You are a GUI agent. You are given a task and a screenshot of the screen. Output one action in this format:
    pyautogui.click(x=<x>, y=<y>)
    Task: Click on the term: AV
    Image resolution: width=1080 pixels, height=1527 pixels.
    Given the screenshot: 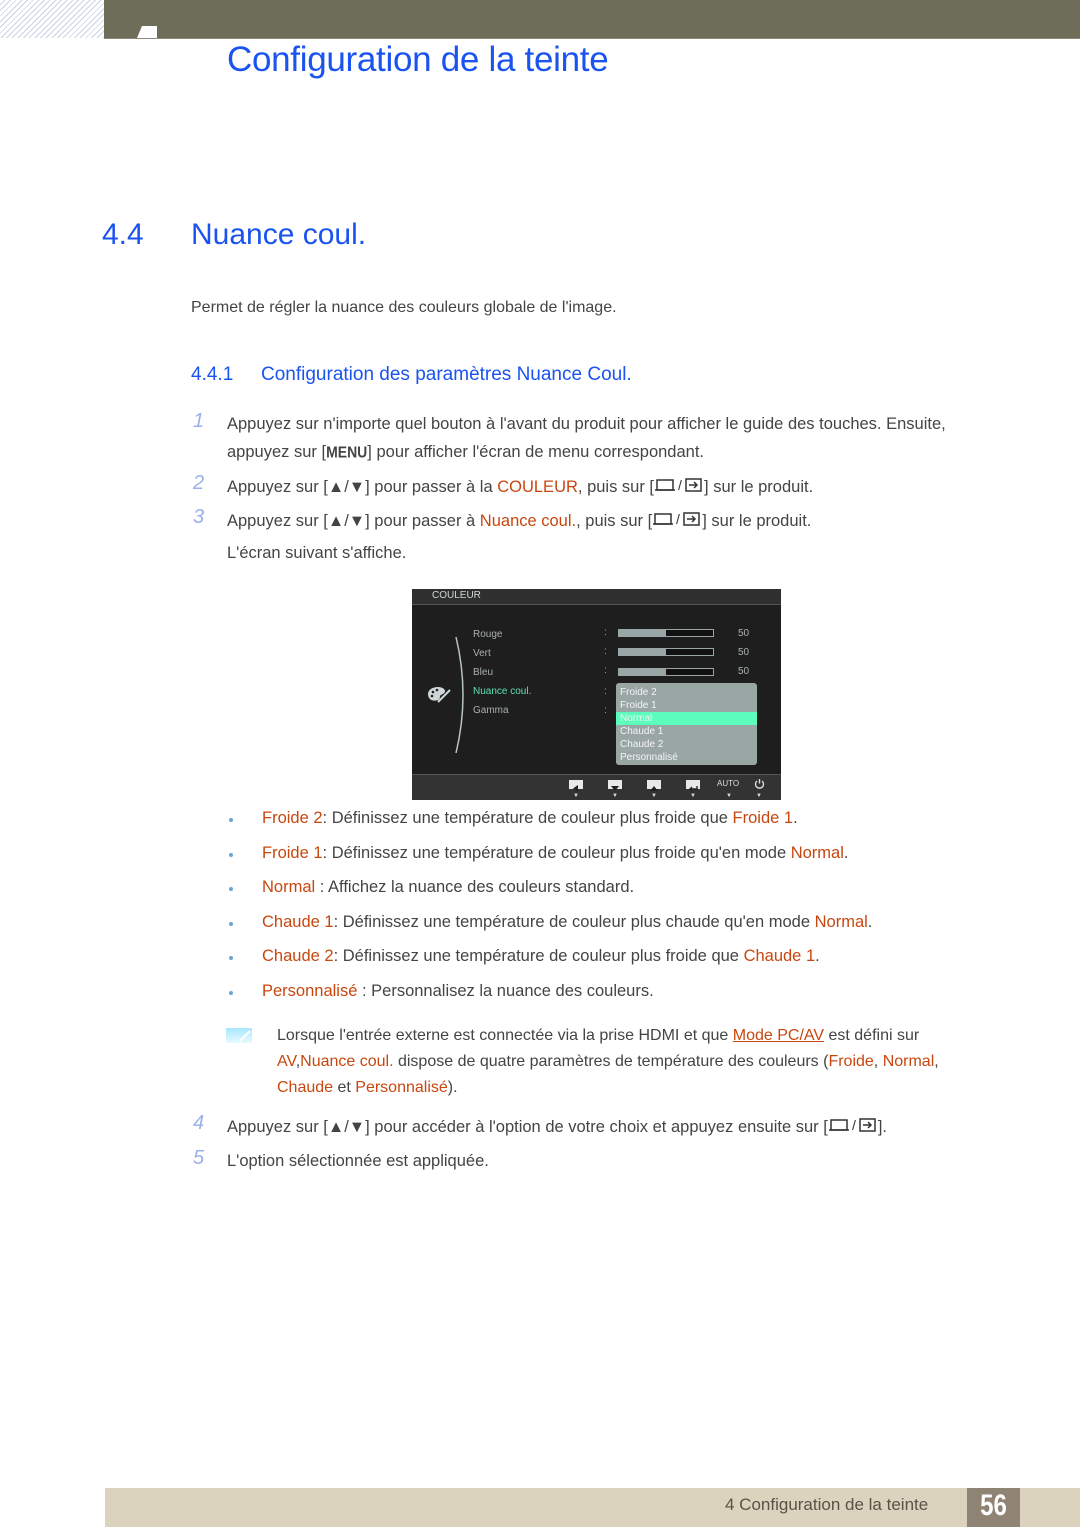 What is the action you would take?
    pyautogui.click(x=286, y=1061)
    